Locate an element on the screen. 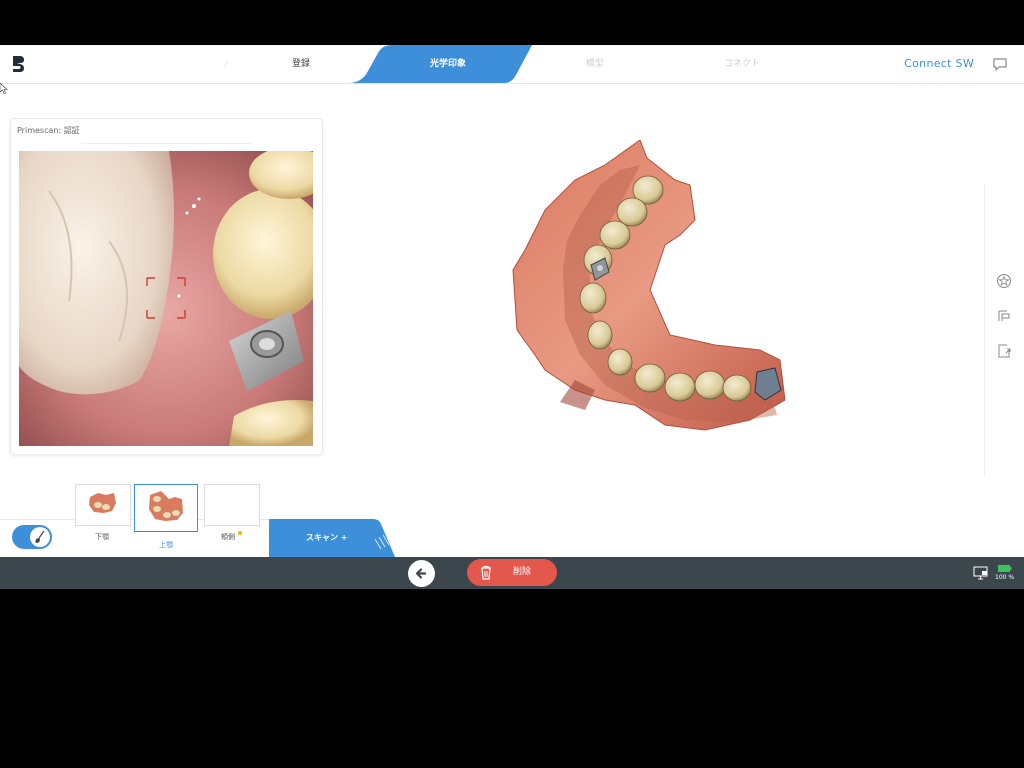 This screenshot has width=1024, height=768. camera-preview-card: Primescan: 認証 is located at coordinates (166, 286).